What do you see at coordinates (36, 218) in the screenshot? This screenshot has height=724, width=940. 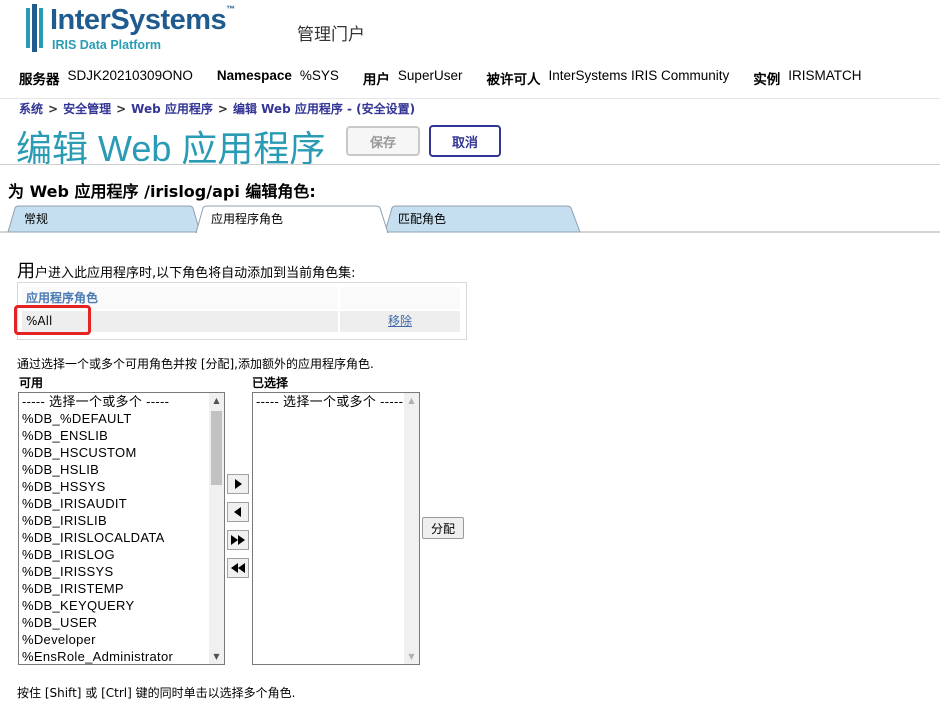 I see `svg-text: 常规` at bounding box center [36, 218].